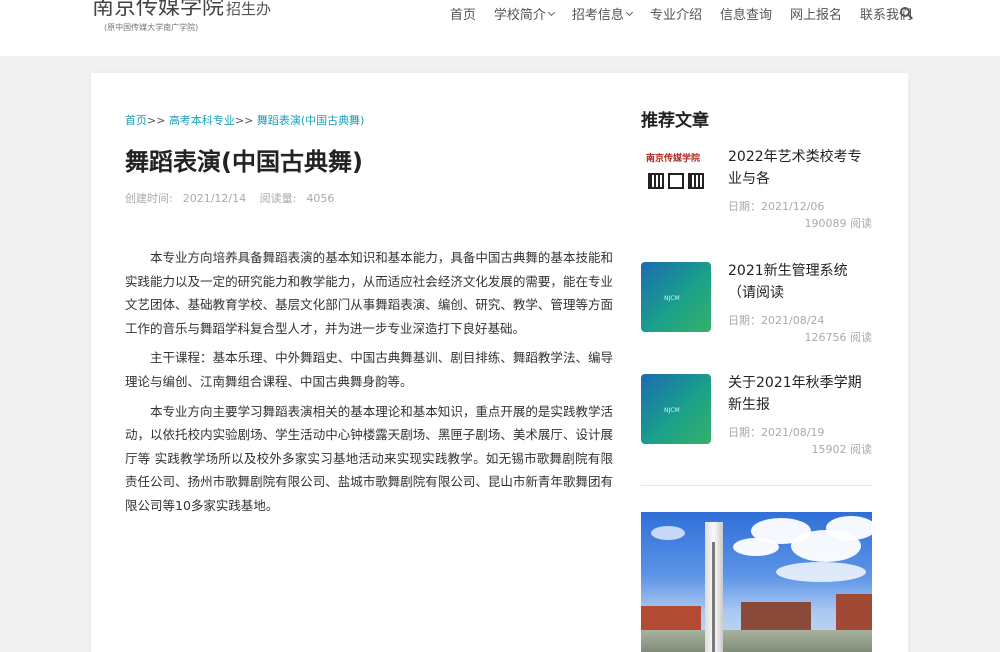  I want to click on breadcrumb-category: 高考本科专业, so click(202, 120).